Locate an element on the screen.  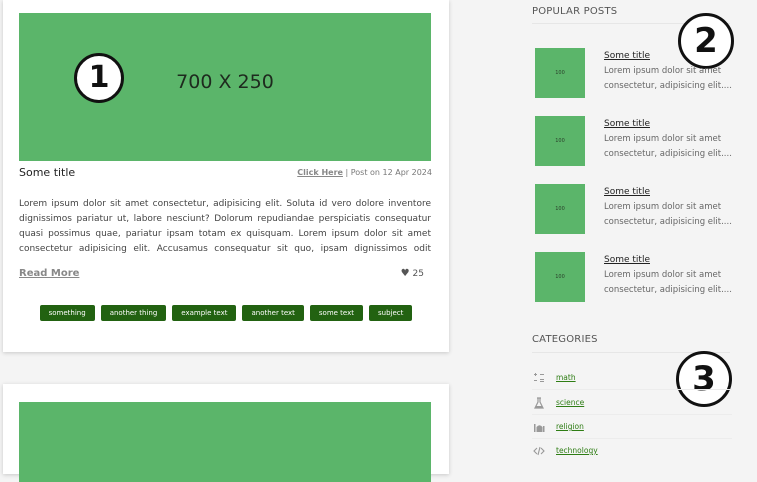
category-link: math is located at coordinates (566, 377).